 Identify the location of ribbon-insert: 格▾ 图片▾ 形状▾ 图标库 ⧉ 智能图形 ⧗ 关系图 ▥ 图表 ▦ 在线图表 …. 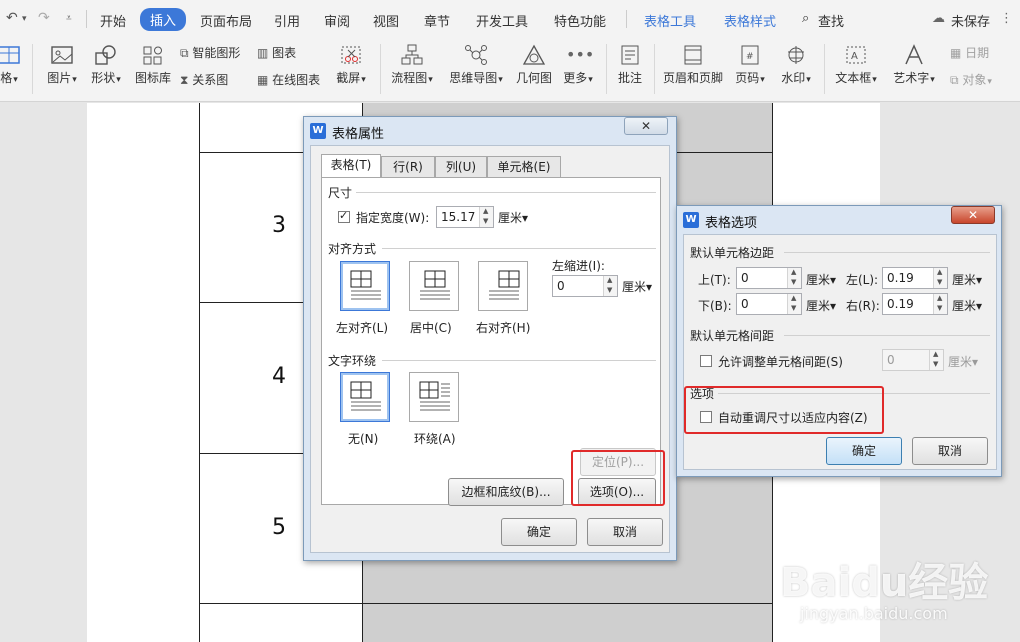
(510, 70).